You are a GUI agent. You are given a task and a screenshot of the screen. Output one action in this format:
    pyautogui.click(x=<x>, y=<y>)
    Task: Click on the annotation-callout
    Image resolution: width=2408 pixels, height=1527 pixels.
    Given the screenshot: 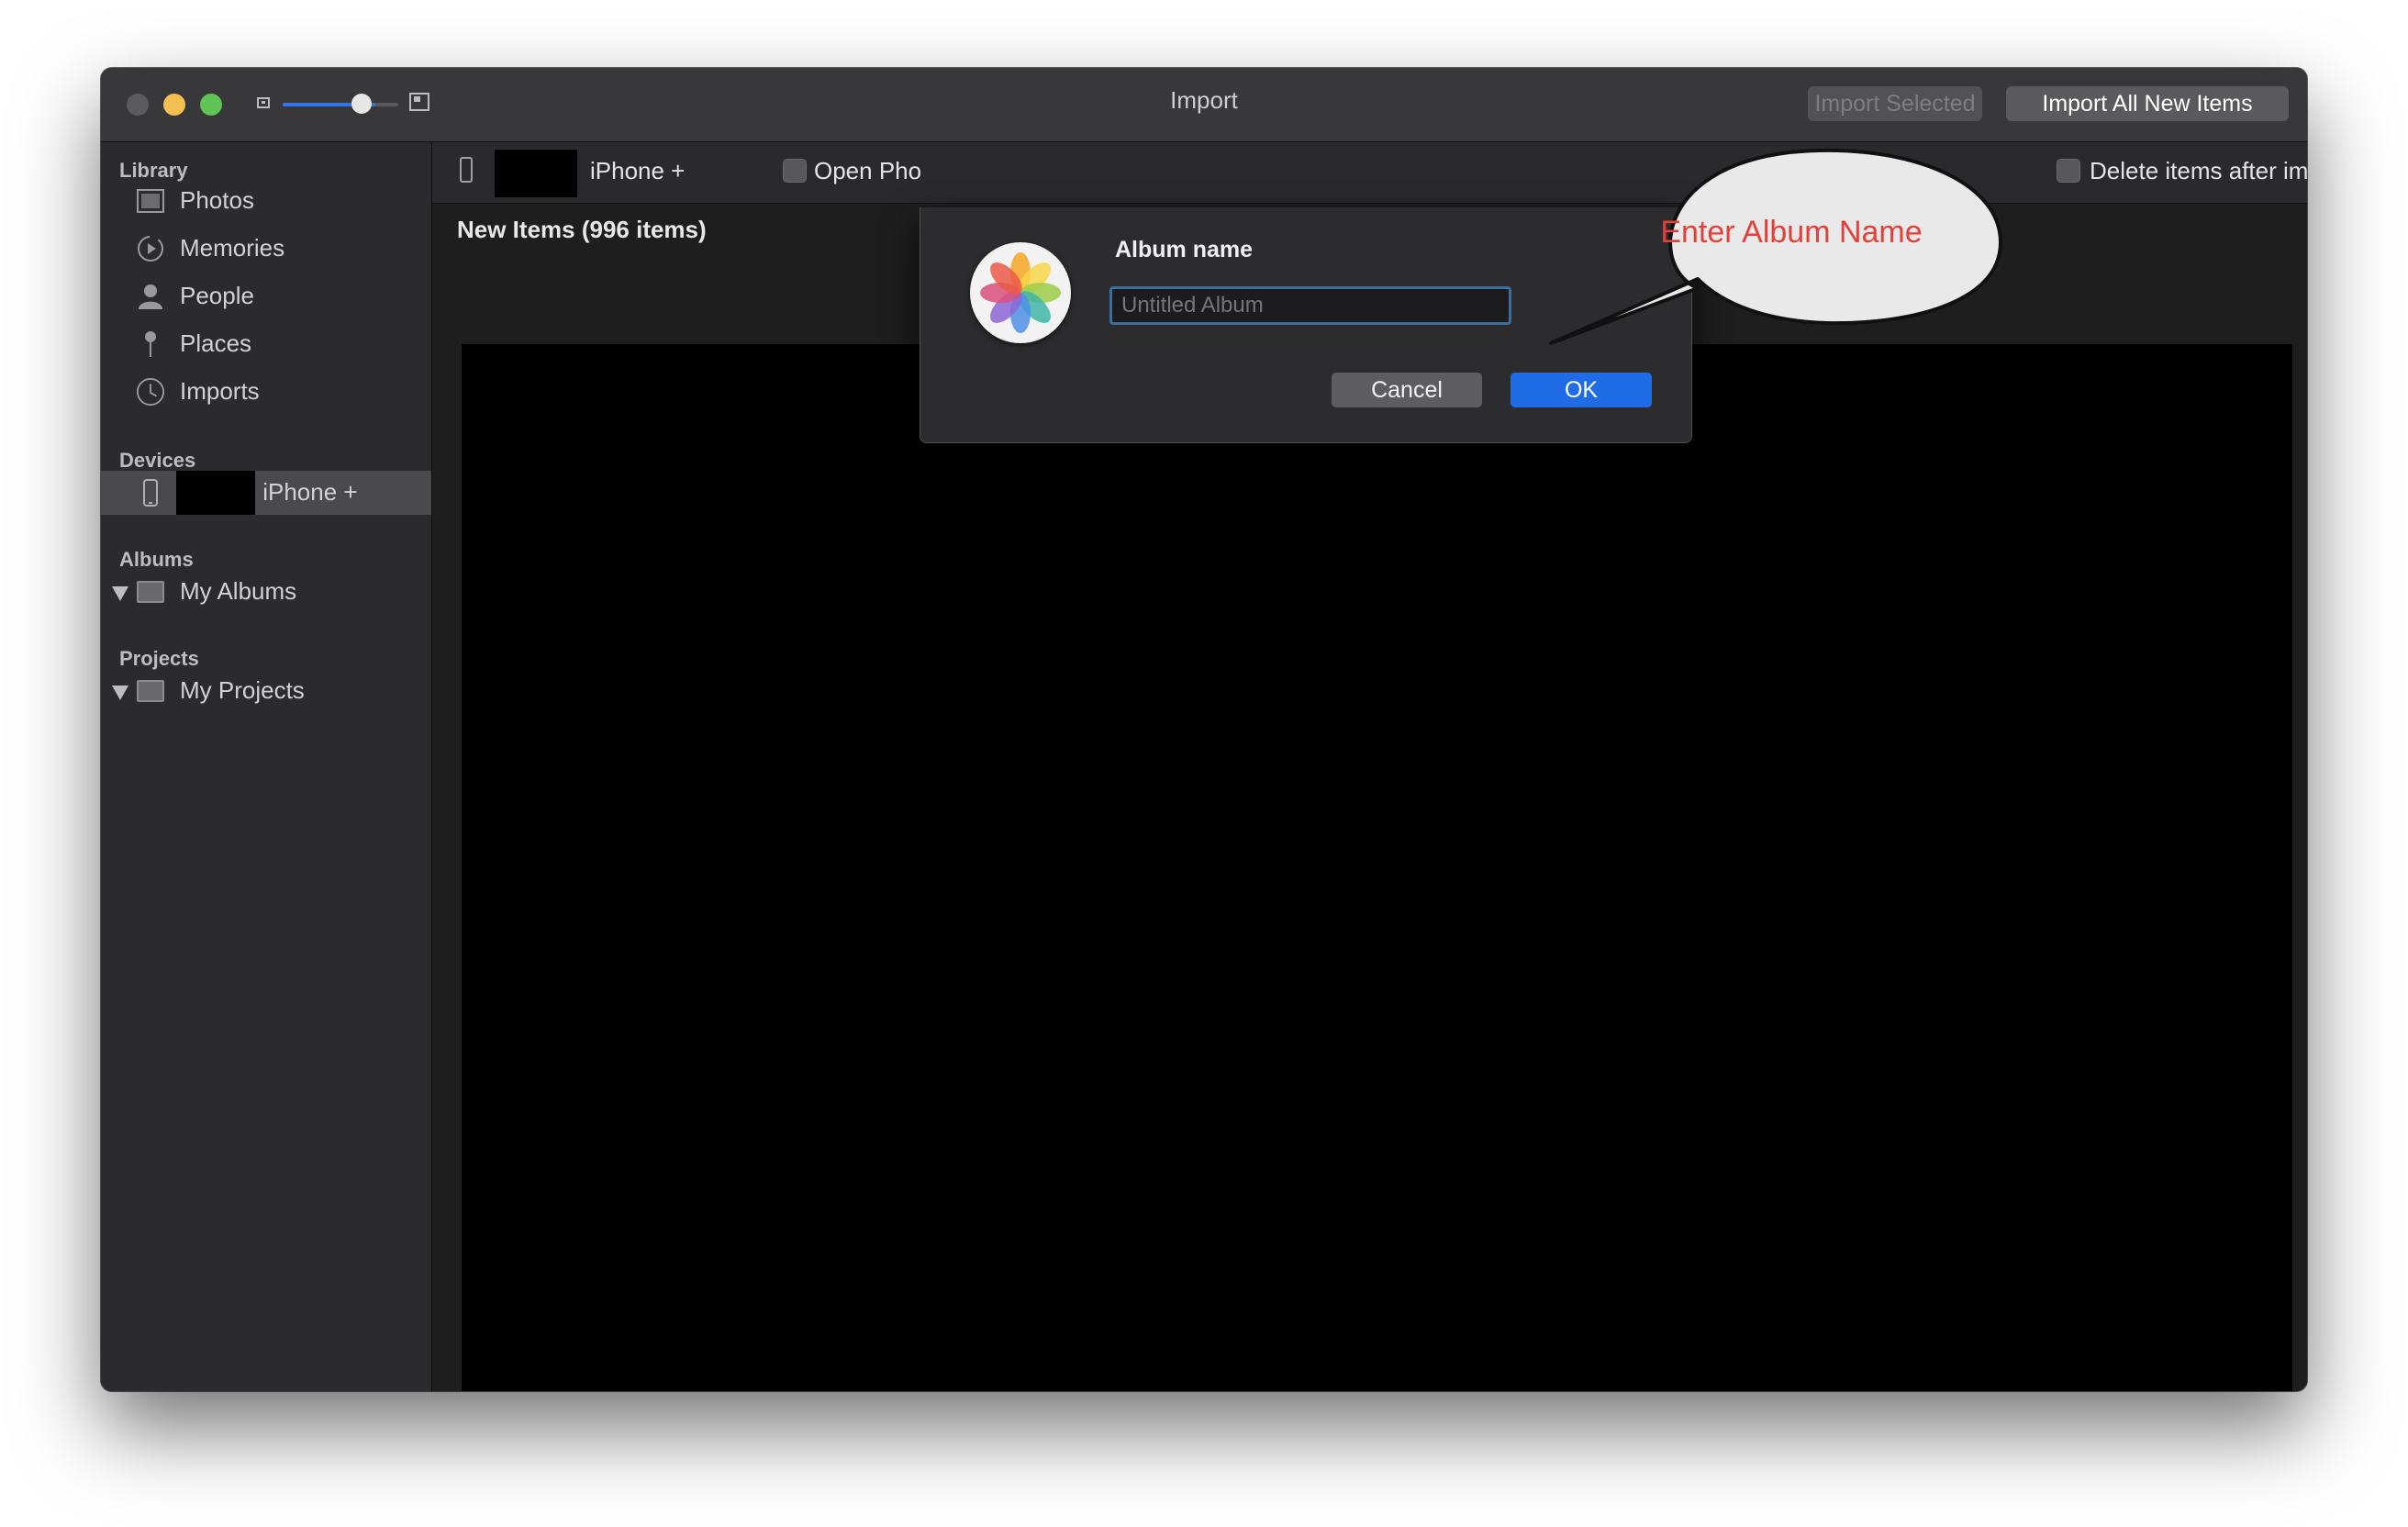 What is the action you would take?
    pyautogui.click(x=1776, y=247)
    